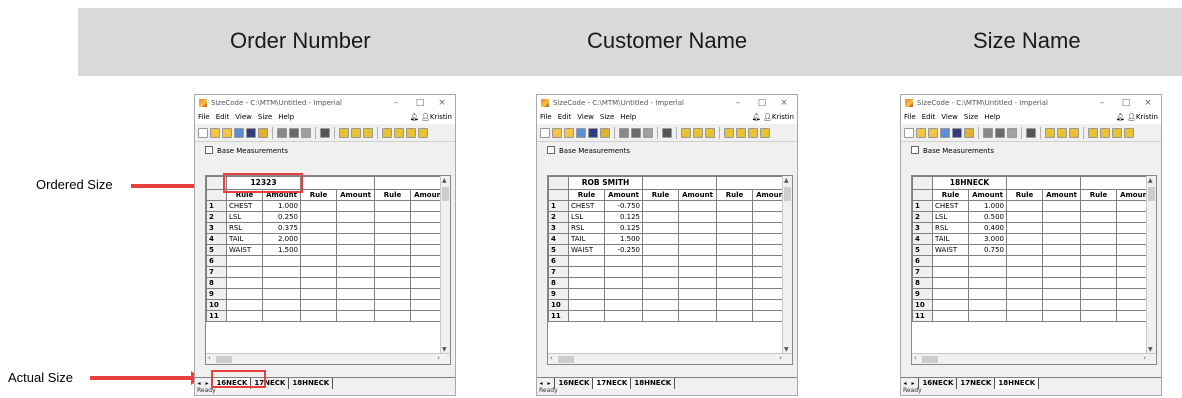  I want to click on horizontal-scrollbar: ‹ ›, so click(328, 358).